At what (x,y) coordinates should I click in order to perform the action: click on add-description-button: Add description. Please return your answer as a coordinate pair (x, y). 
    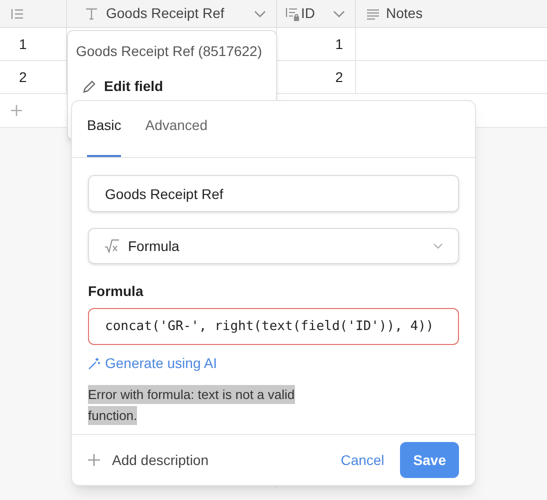
    Looking at the image, I should click on (148, 460).